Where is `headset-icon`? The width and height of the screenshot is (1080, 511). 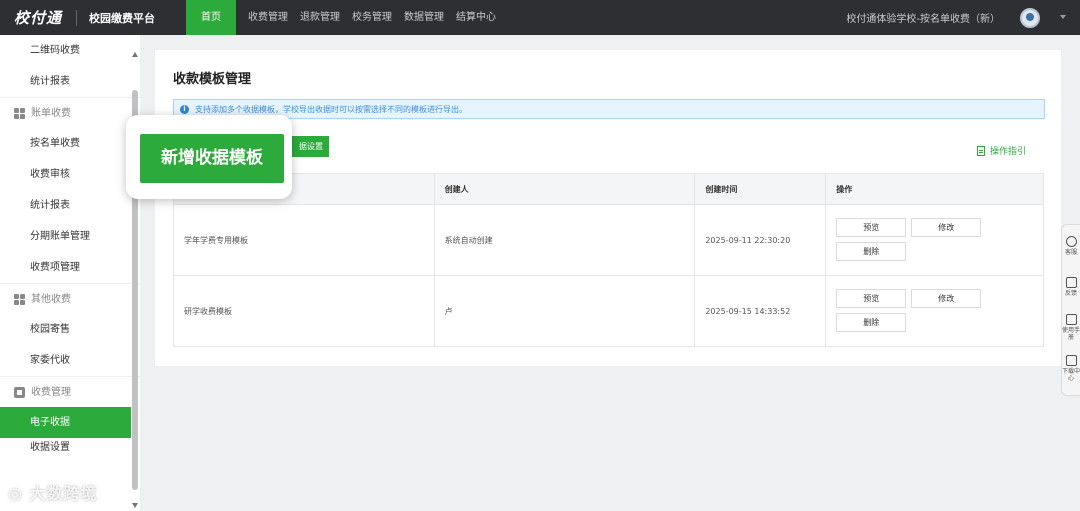 headset-icon is located at coordinates (1071, 241).